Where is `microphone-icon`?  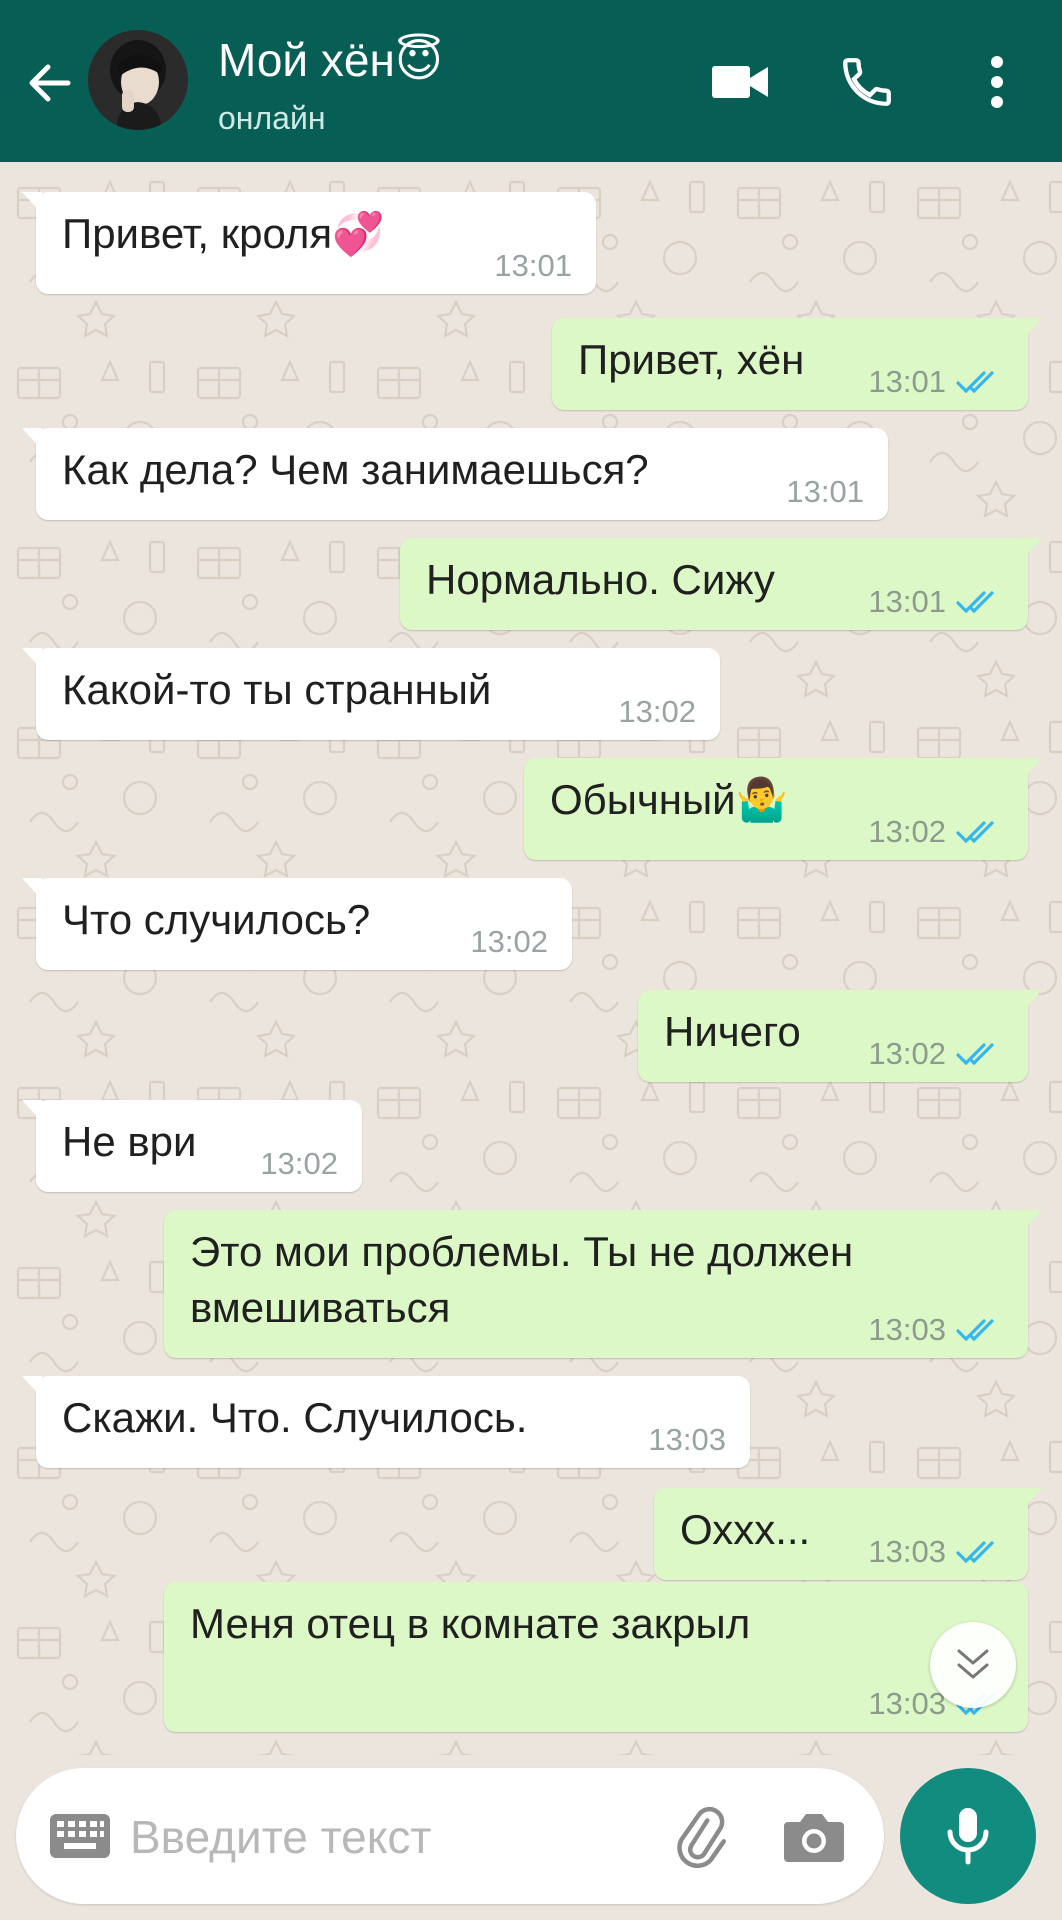
microphone-icon is located at coordinates (968, 1836).